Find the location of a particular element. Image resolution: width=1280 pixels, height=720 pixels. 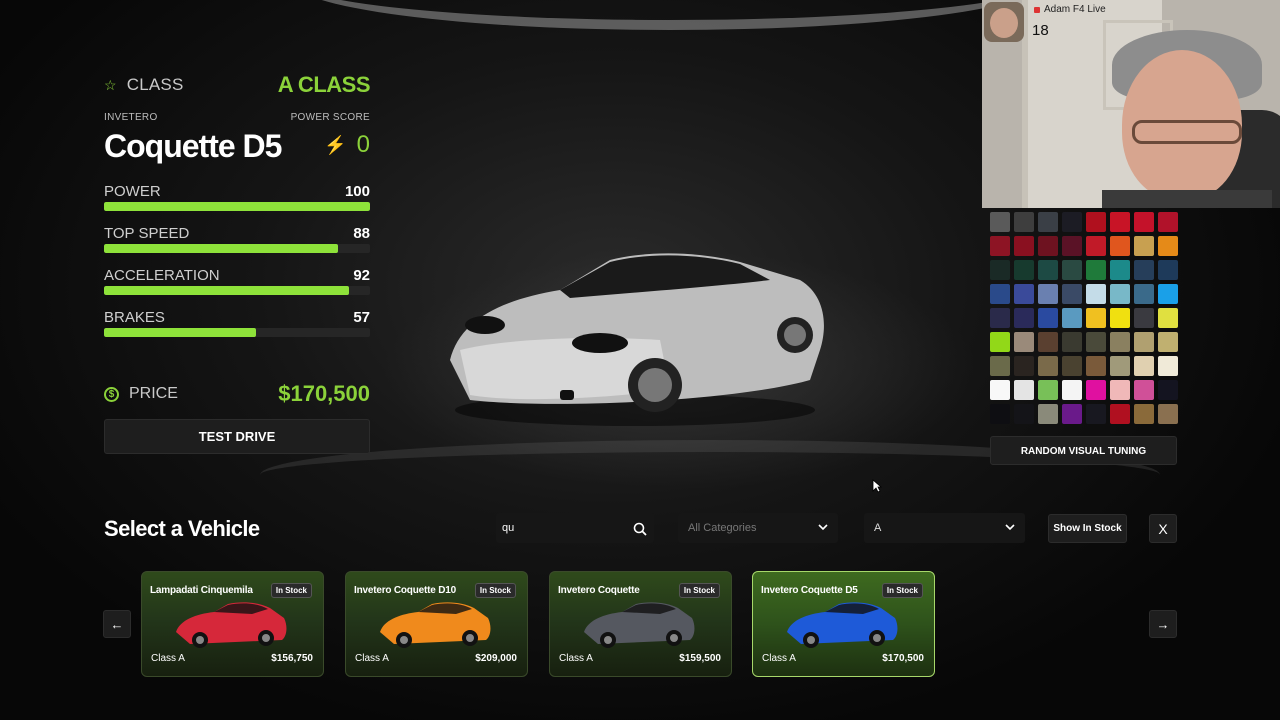

stat-value: 57 is located at coordinates (361, 317).